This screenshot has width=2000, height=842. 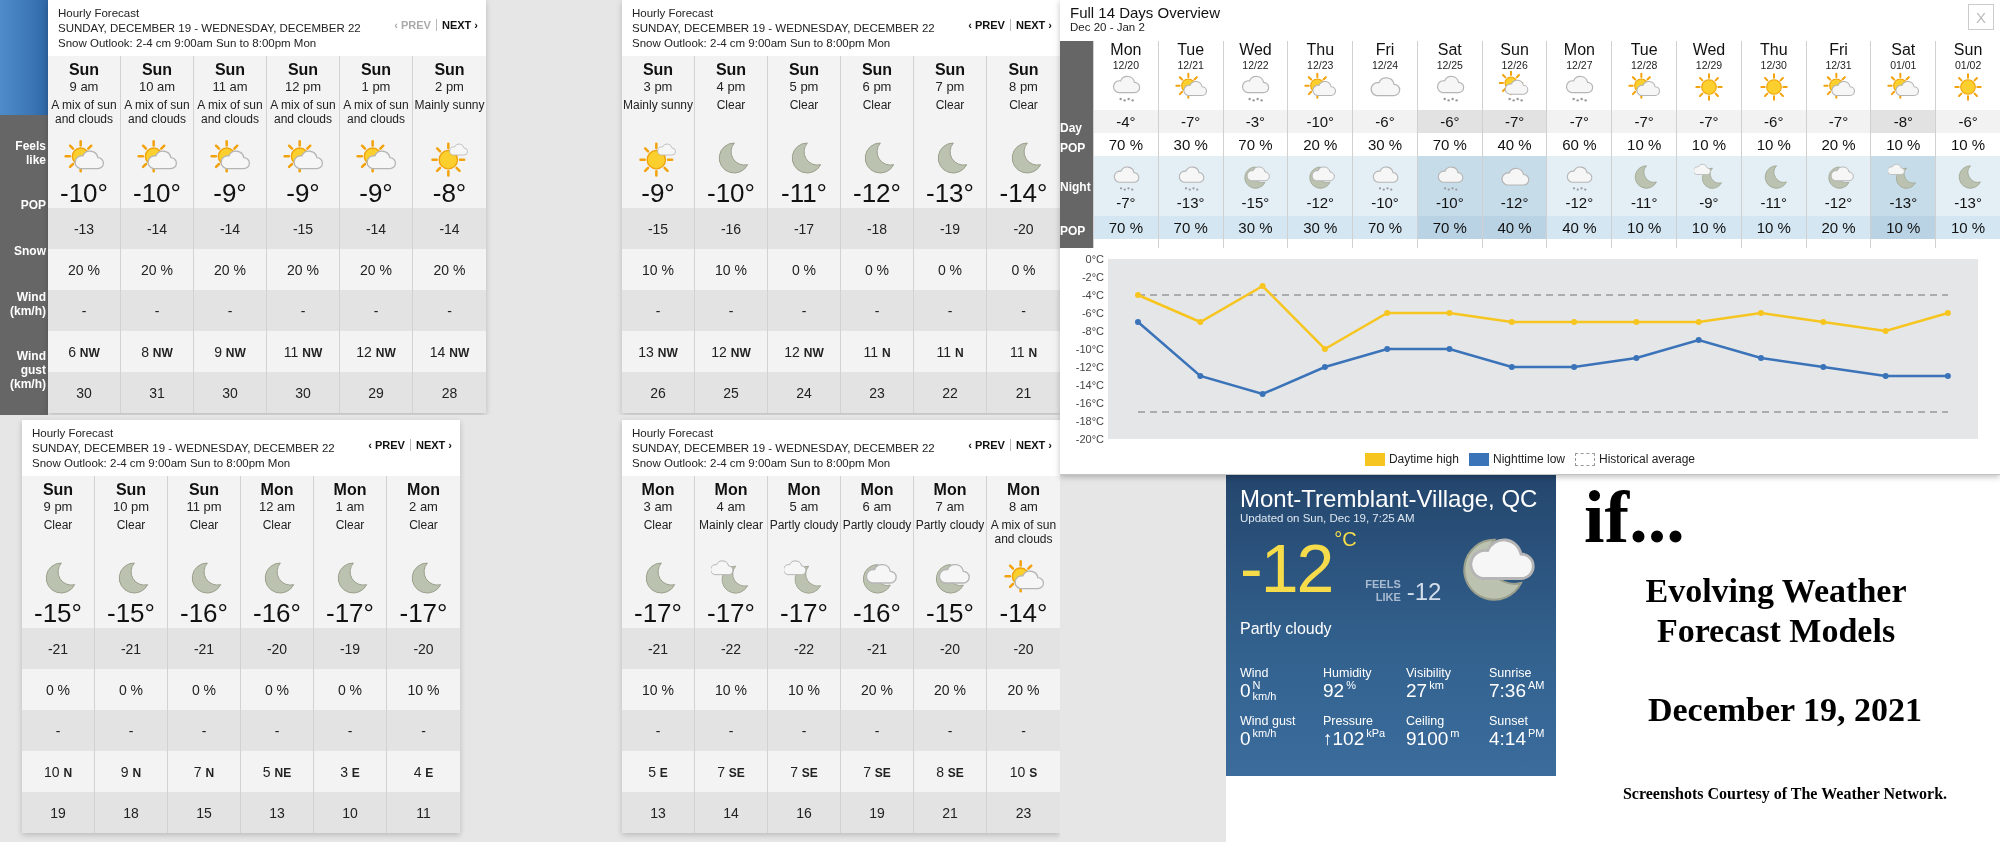 I want to click on wind-gust-cell: 31, so click(x=157, y=392).